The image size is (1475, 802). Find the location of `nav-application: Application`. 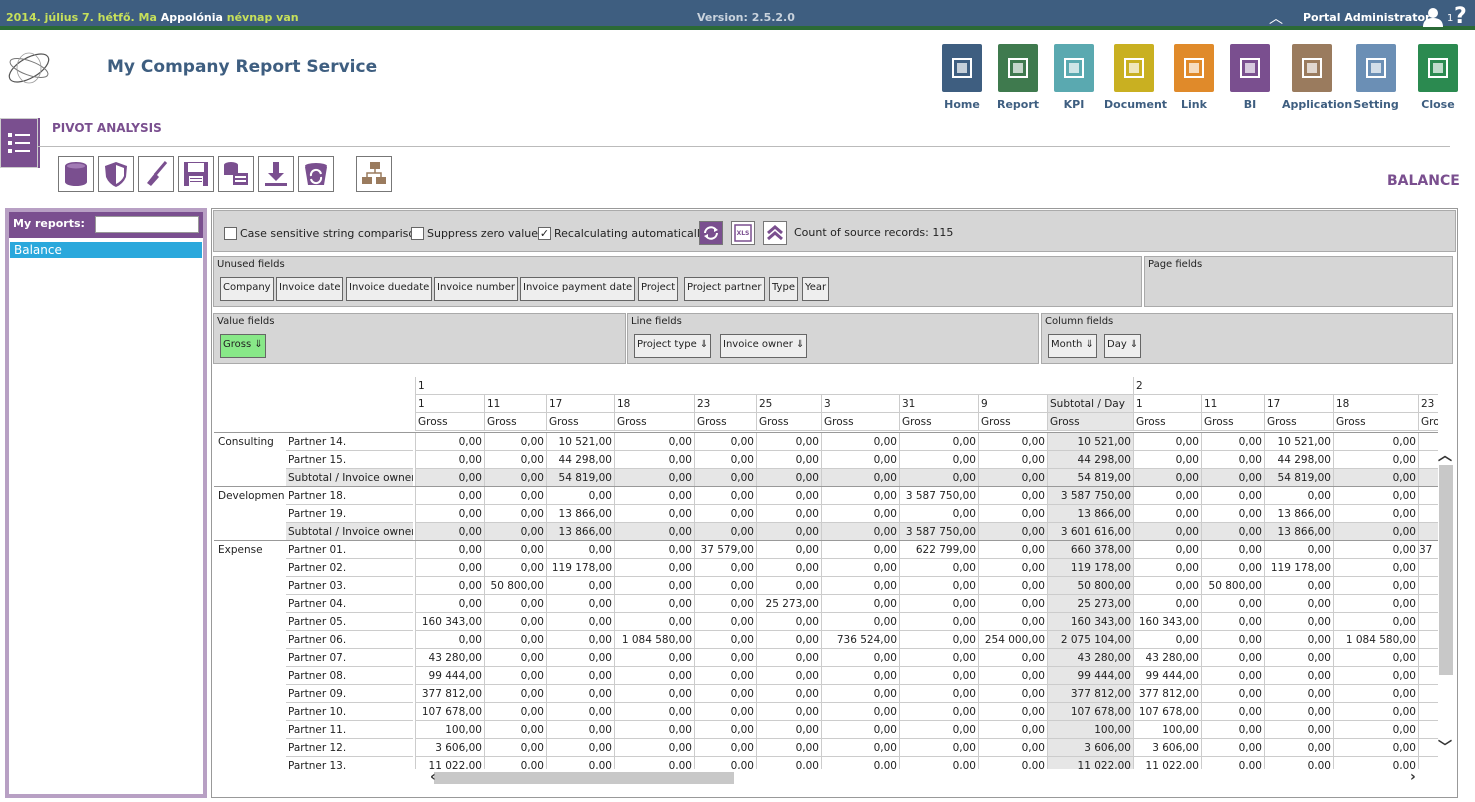

nav-application: Application is located at coordinates (1317, 77).